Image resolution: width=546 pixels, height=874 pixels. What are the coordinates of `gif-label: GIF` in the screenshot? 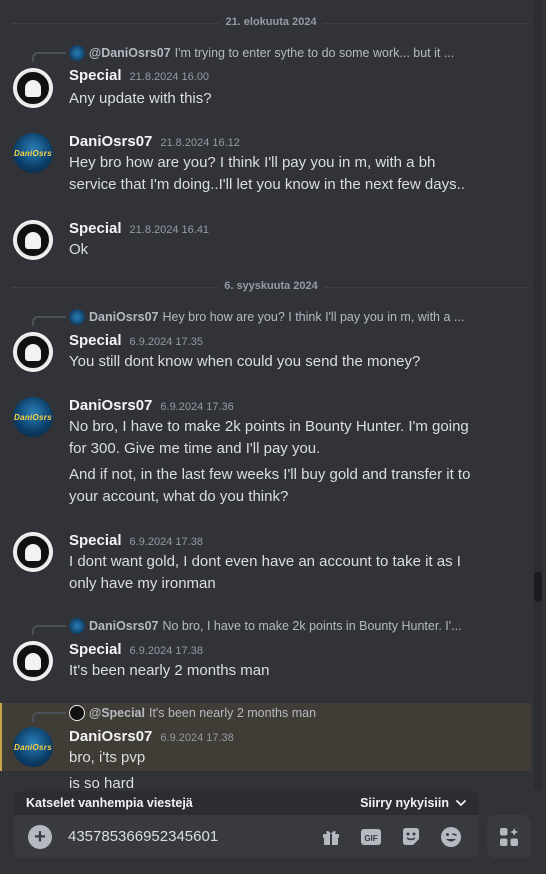 It's located at (370, 838).